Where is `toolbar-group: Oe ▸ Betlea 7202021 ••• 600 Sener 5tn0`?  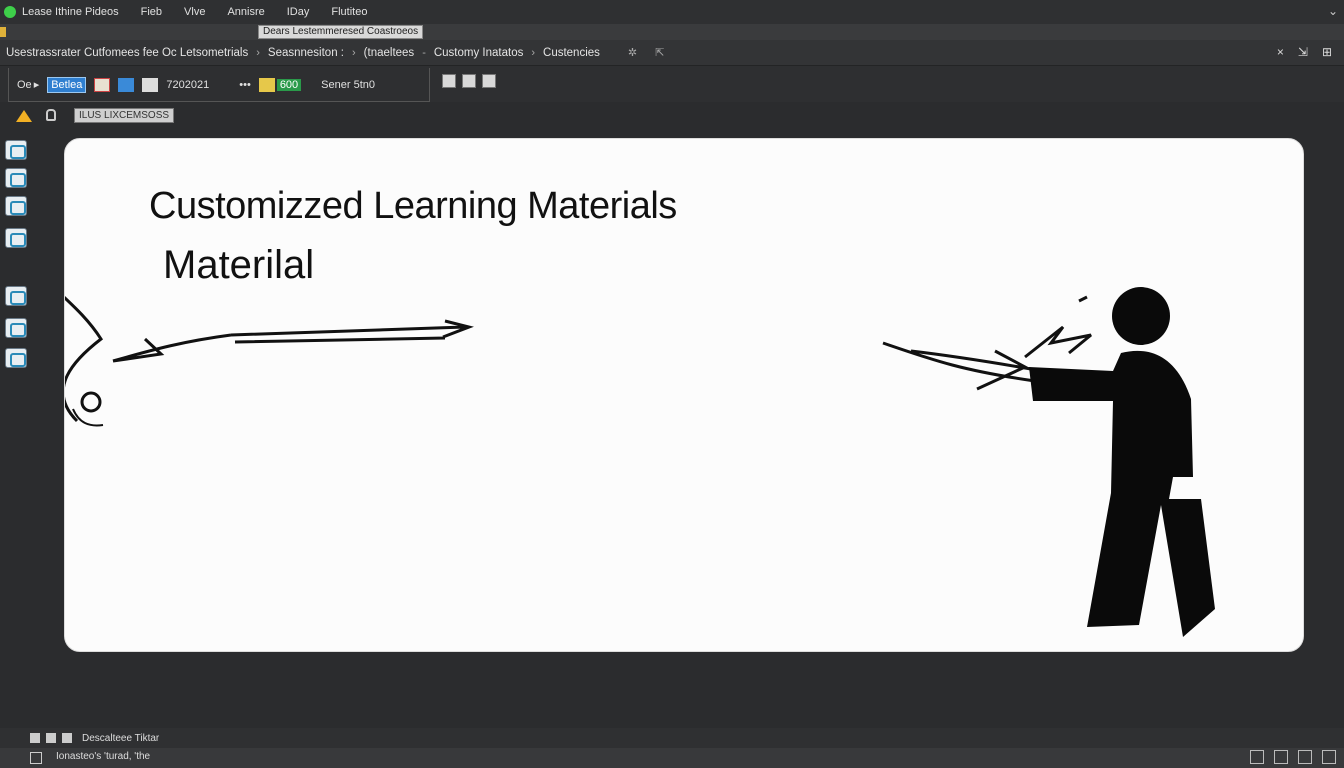 toolbar-group: Oe ▸ Betlea 7202021 ••• 600 Sener 5tn0 is located at coordinates (219, 85).